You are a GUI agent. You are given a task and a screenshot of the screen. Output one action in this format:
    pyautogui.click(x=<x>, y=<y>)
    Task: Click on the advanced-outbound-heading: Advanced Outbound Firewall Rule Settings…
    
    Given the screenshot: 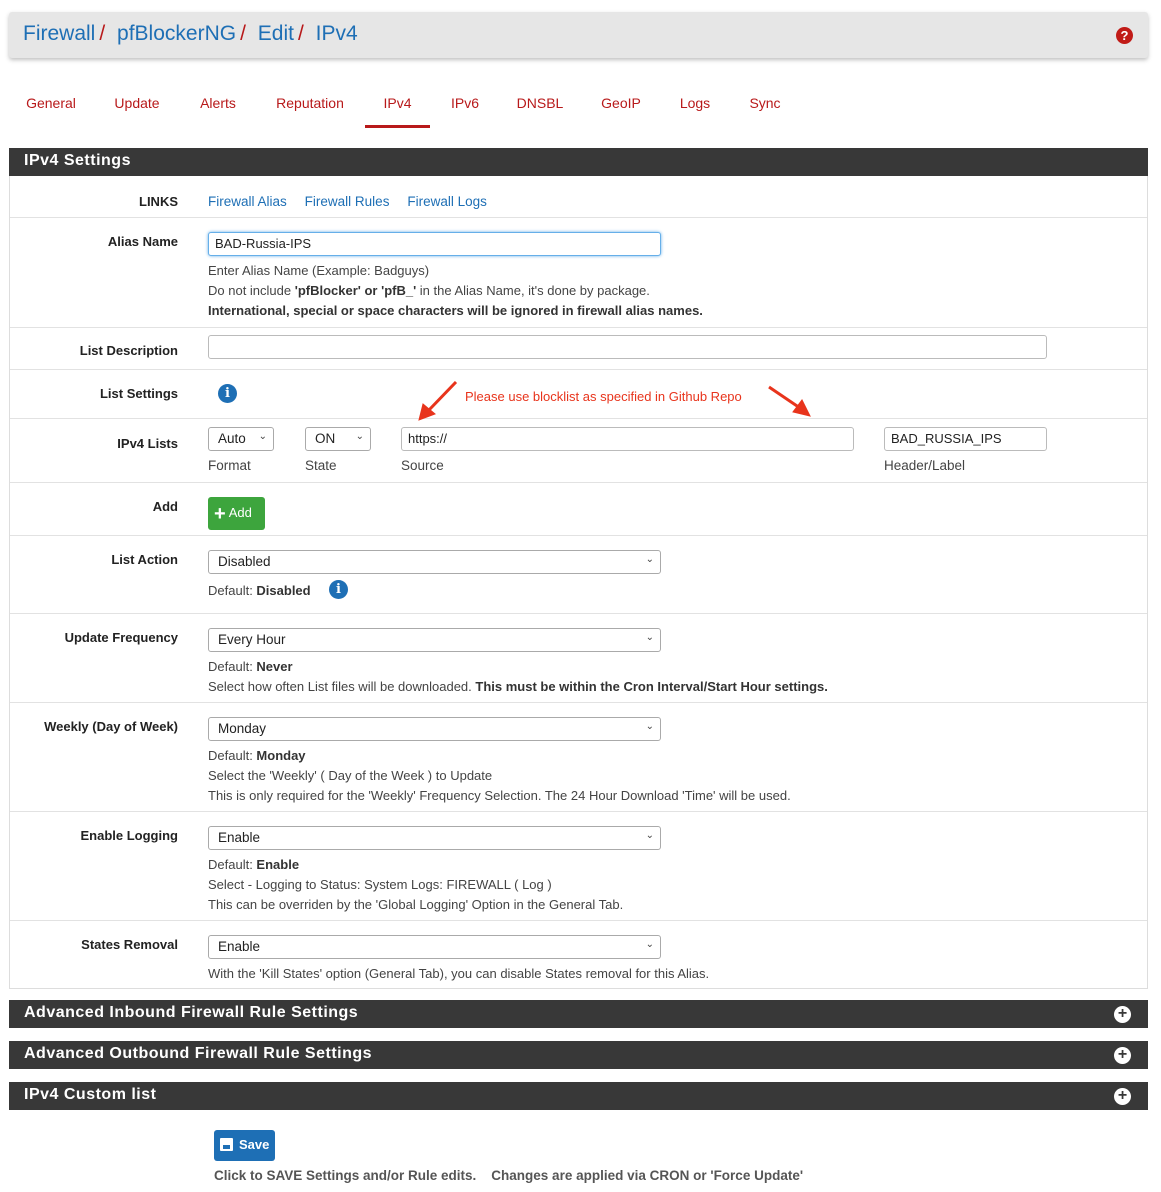 What is the action you would take?
    pyautogui.click(x=578, y=1055)
    